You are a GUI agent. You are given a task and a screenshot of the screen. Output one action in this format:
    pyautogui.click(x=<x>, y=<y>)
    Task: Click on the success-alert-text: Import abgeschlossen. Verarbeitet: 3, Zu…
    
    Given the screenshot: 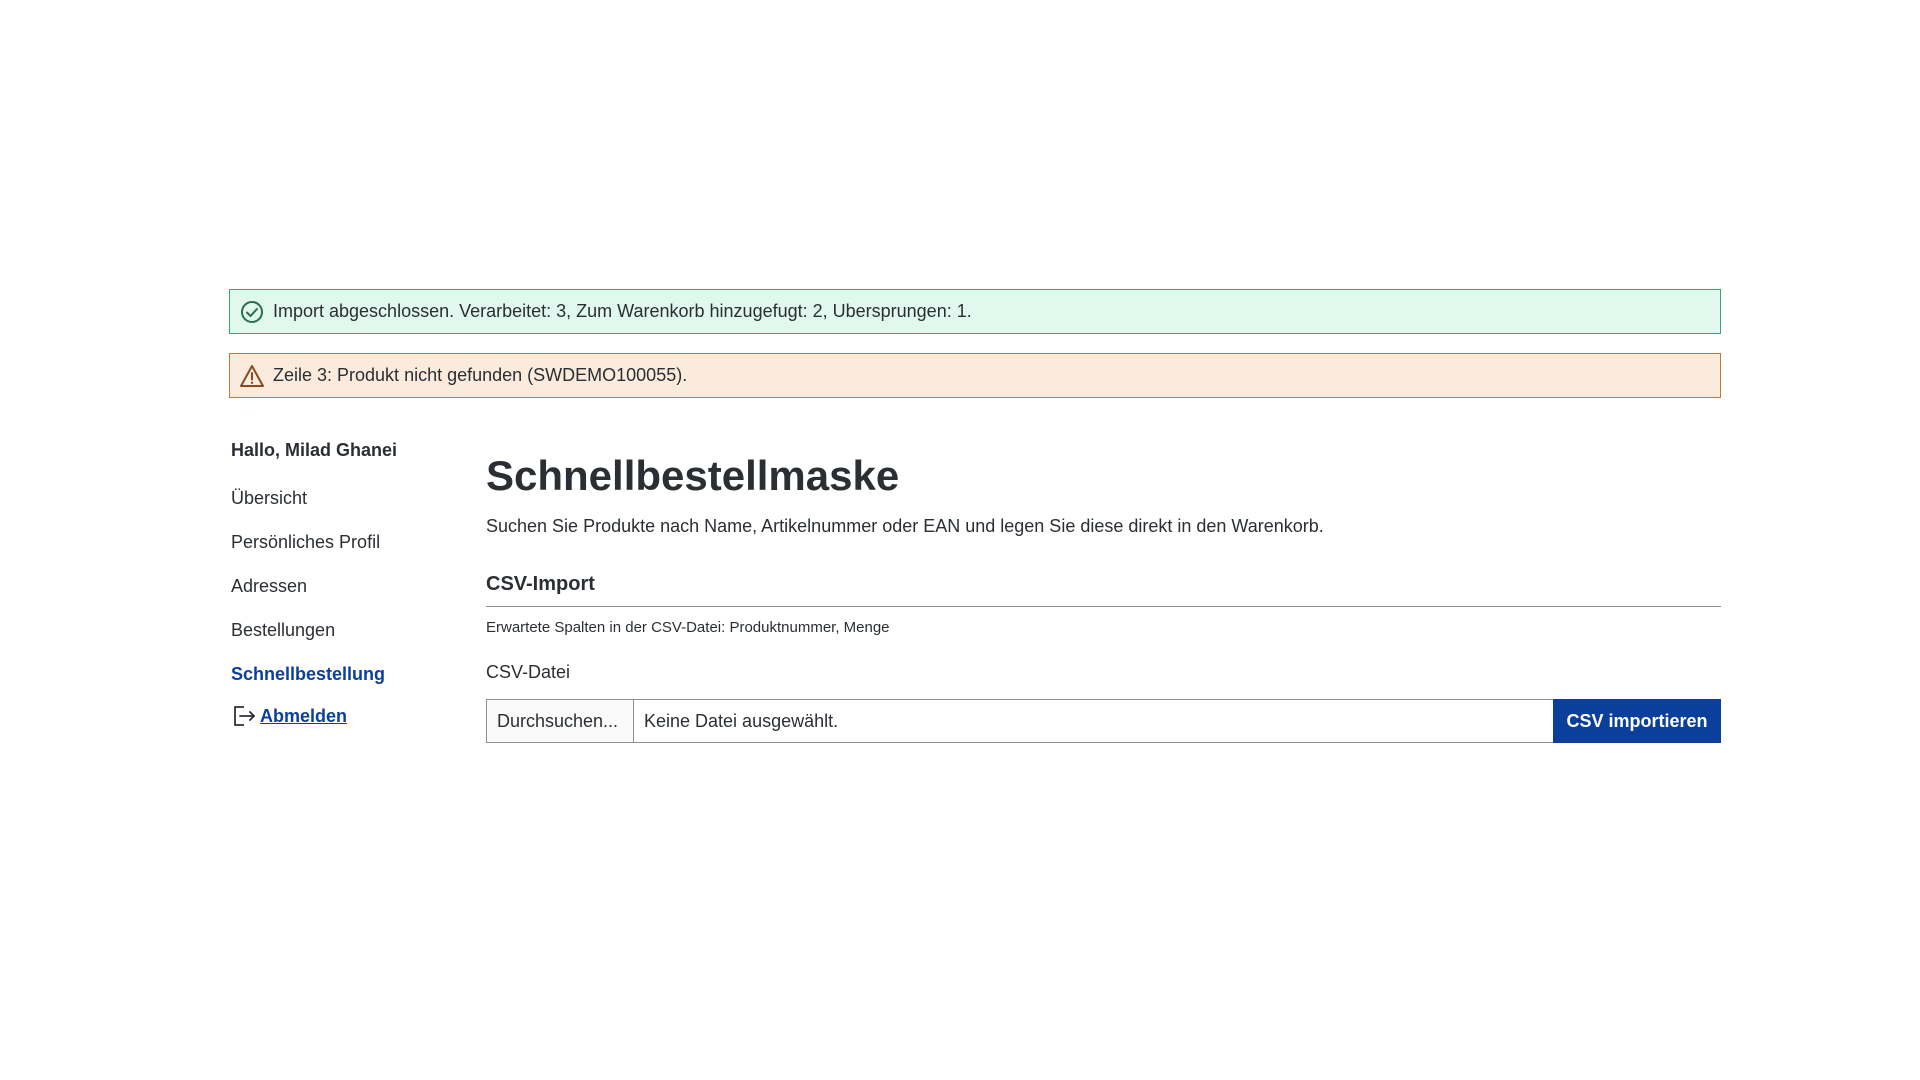 What is the action you would take?
    pyautogui.click(x=622, y=311)
    